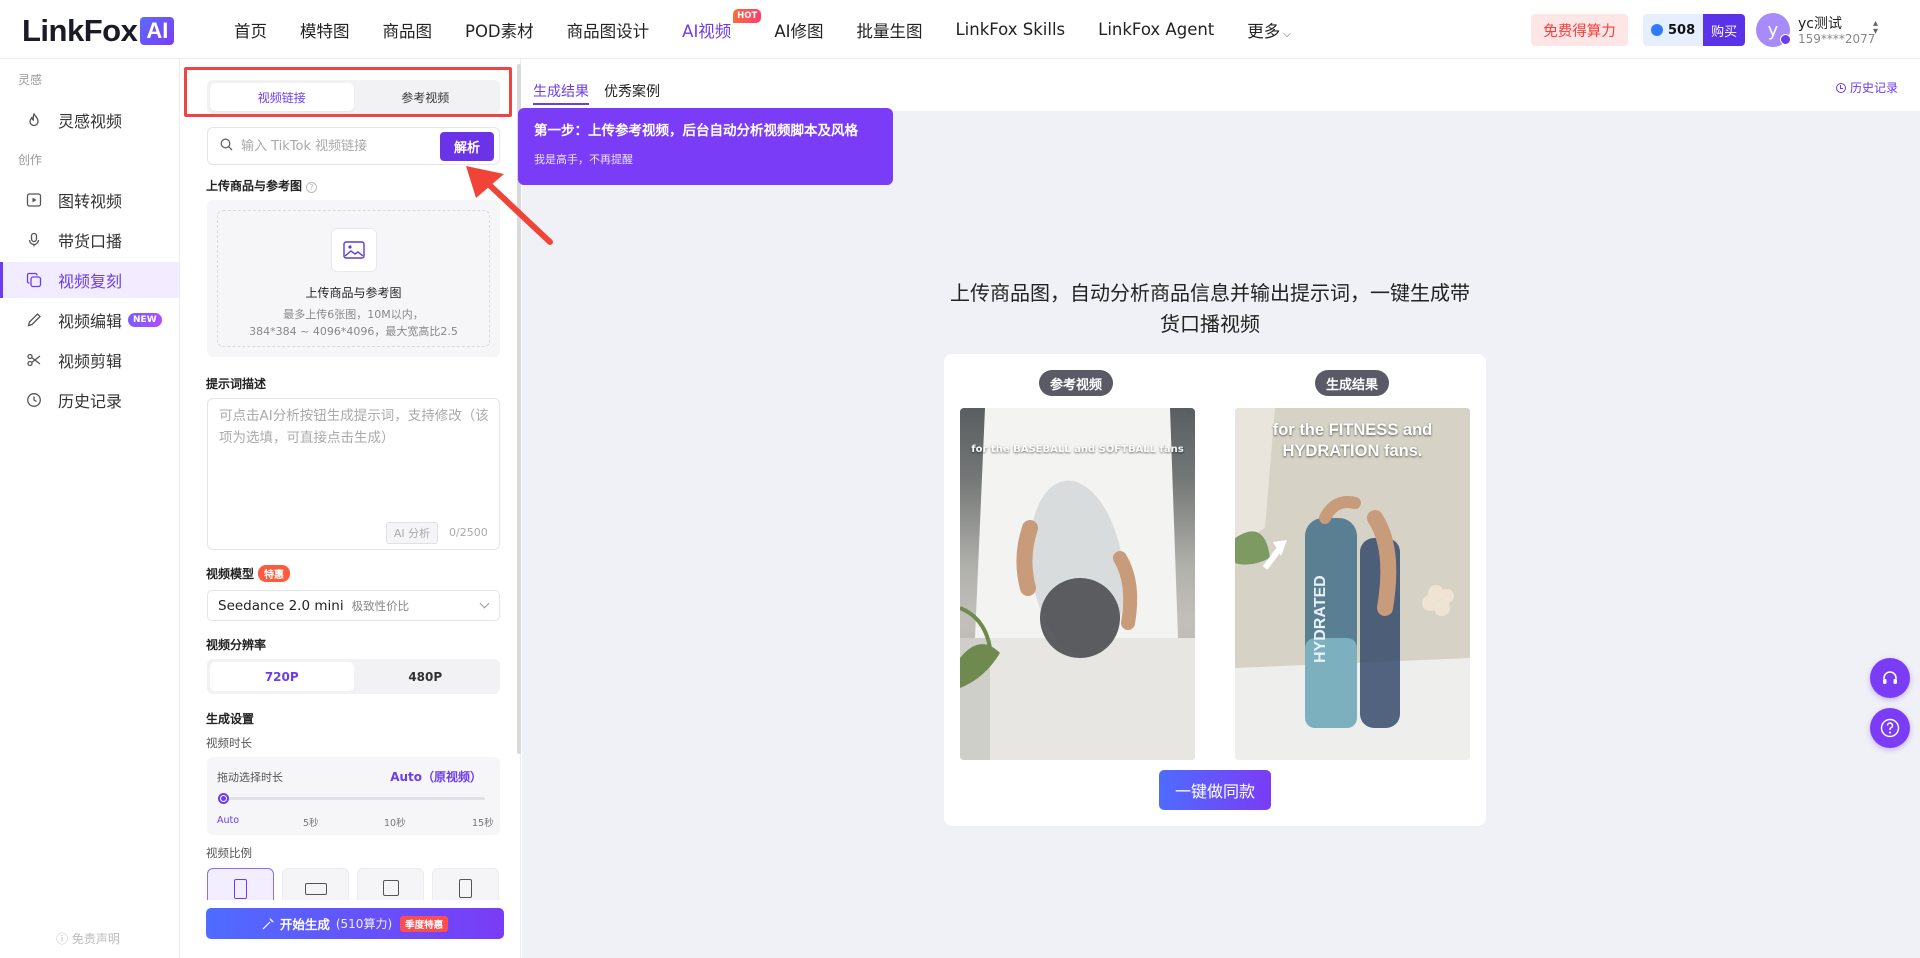 Image resolution: width=1920 pixels, height=958 pixels. I want to click on chevron-down-icon, so click(484, 603).